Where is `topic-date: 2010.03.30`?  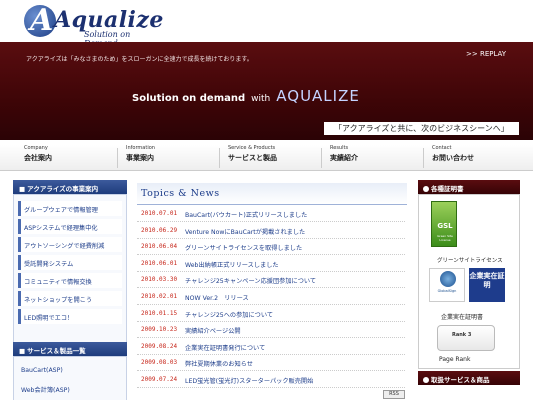 topic-date: 2010.03.30 is located at coordinates (159, 280).